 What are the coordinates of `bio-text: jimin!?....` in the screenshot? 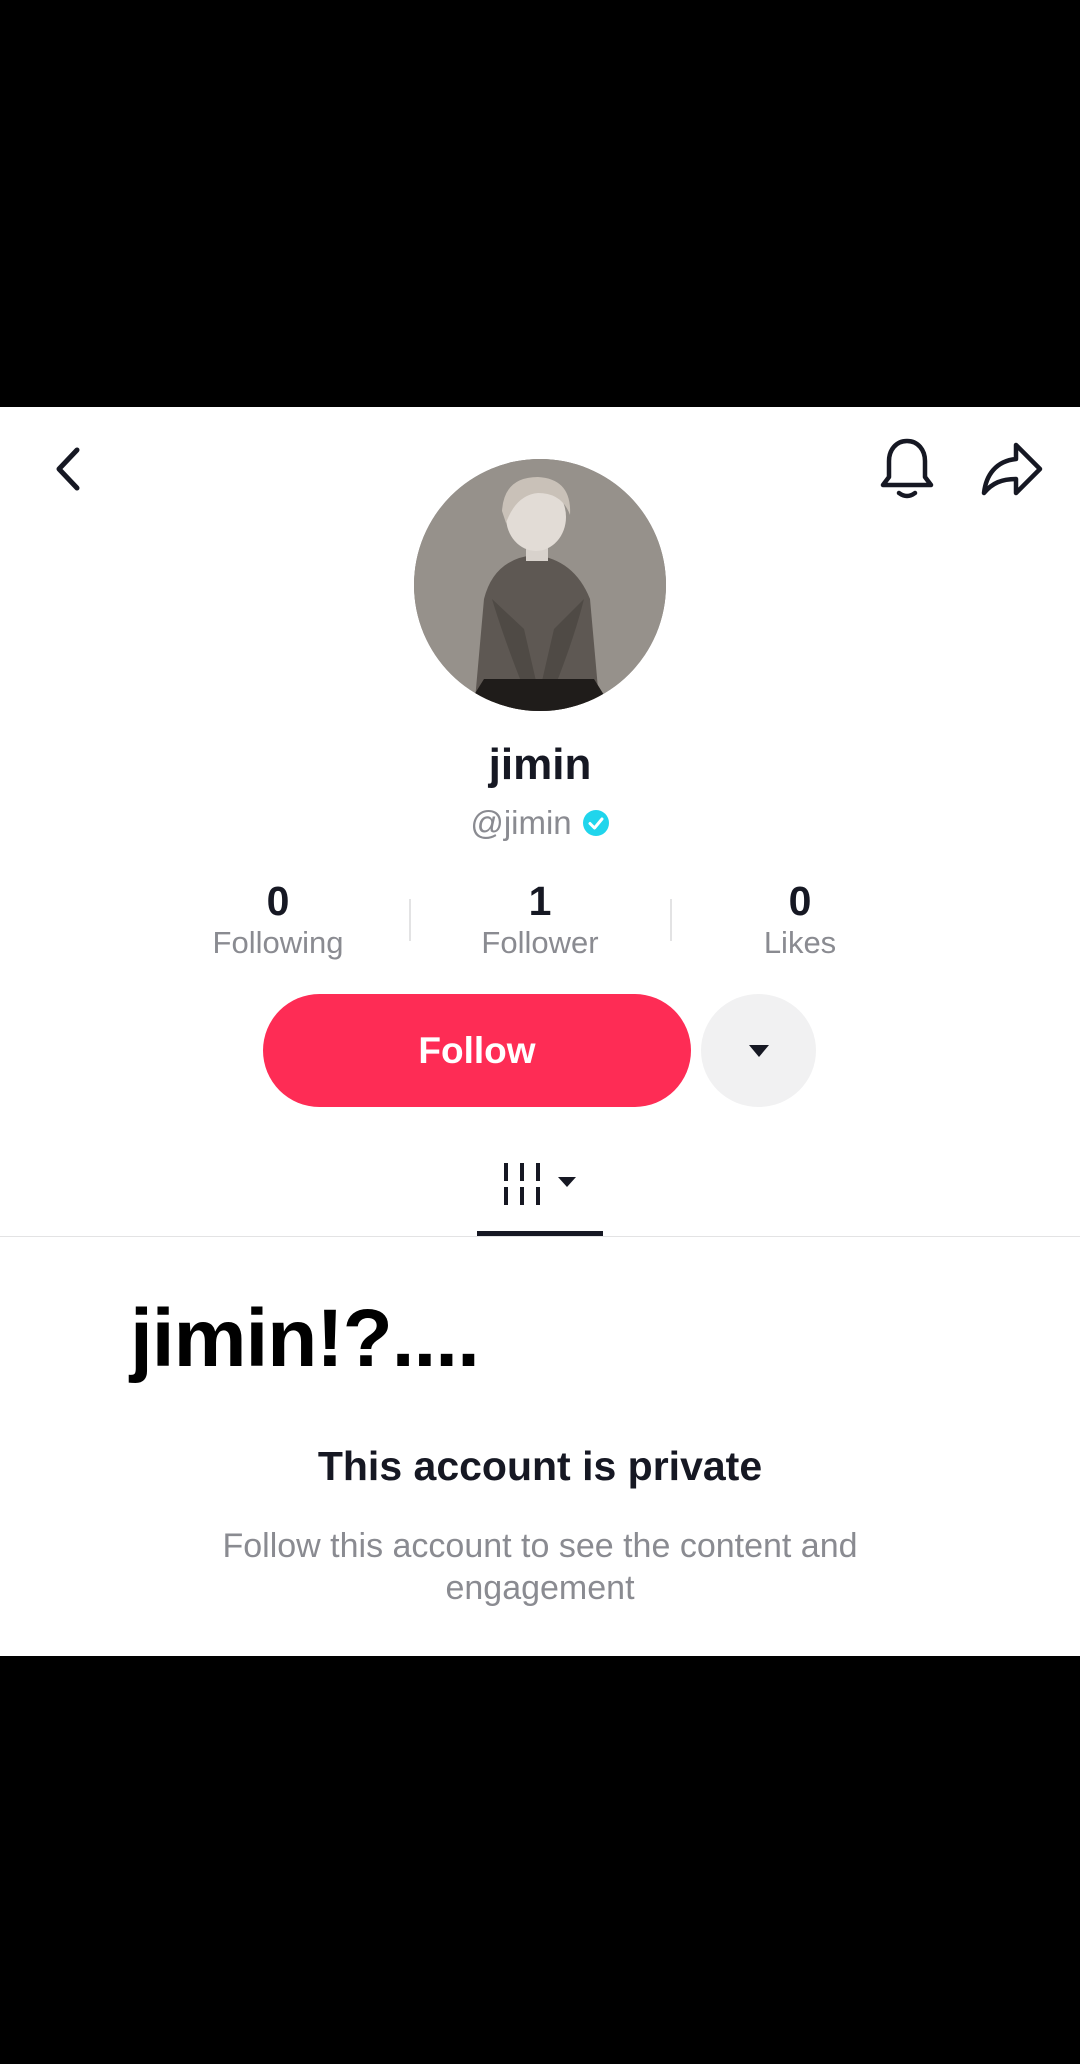 It's located at (305, 1338).